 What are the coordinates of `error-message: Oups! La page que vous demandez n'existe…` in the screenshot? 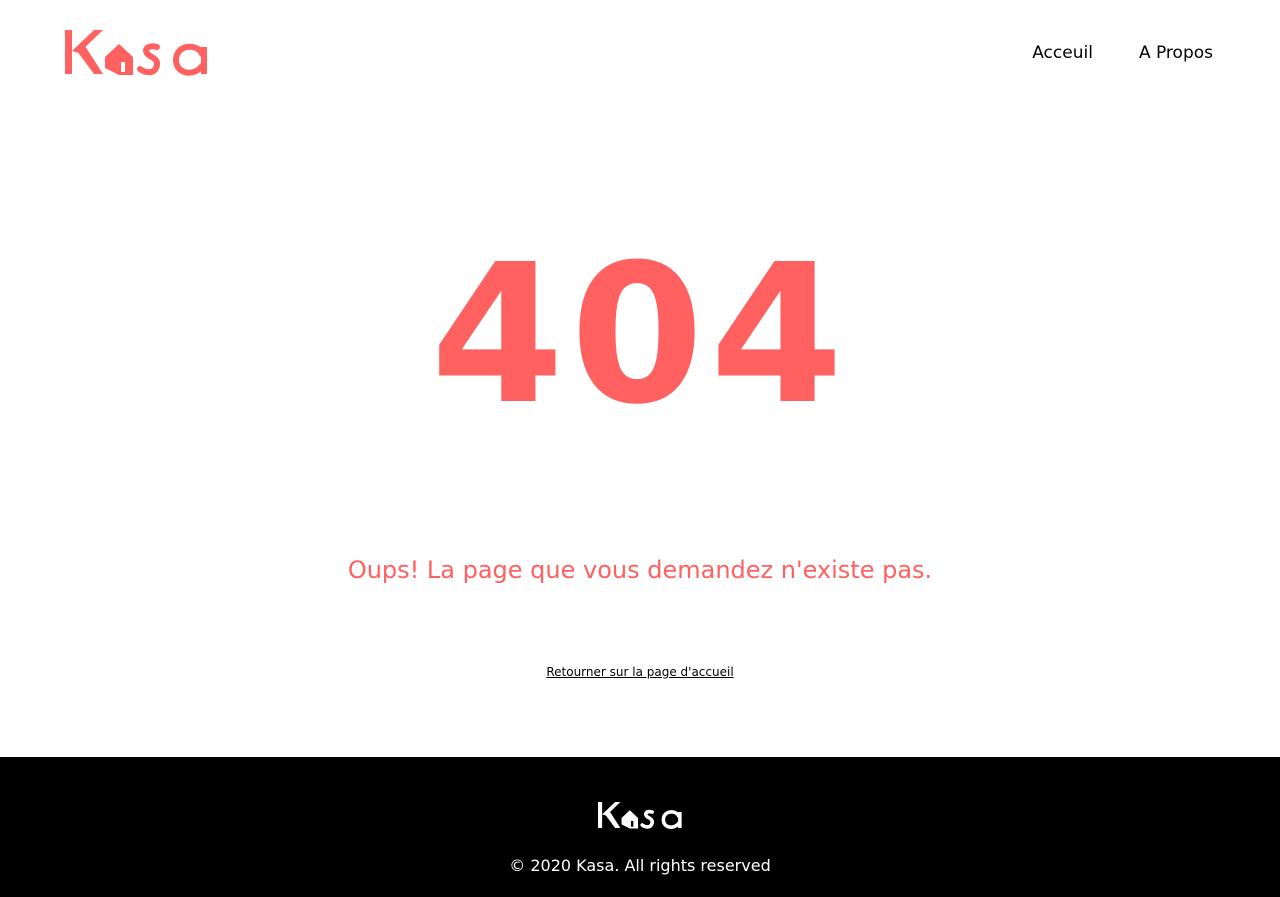 It's located at (640, 570).